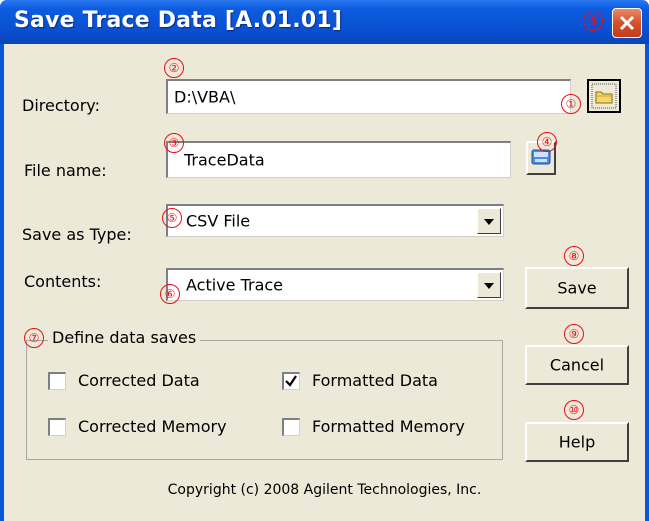  Describe the element at coordinates (368, 96) in the screenshot. I see `directory-input: D:\VBA\` at that location.